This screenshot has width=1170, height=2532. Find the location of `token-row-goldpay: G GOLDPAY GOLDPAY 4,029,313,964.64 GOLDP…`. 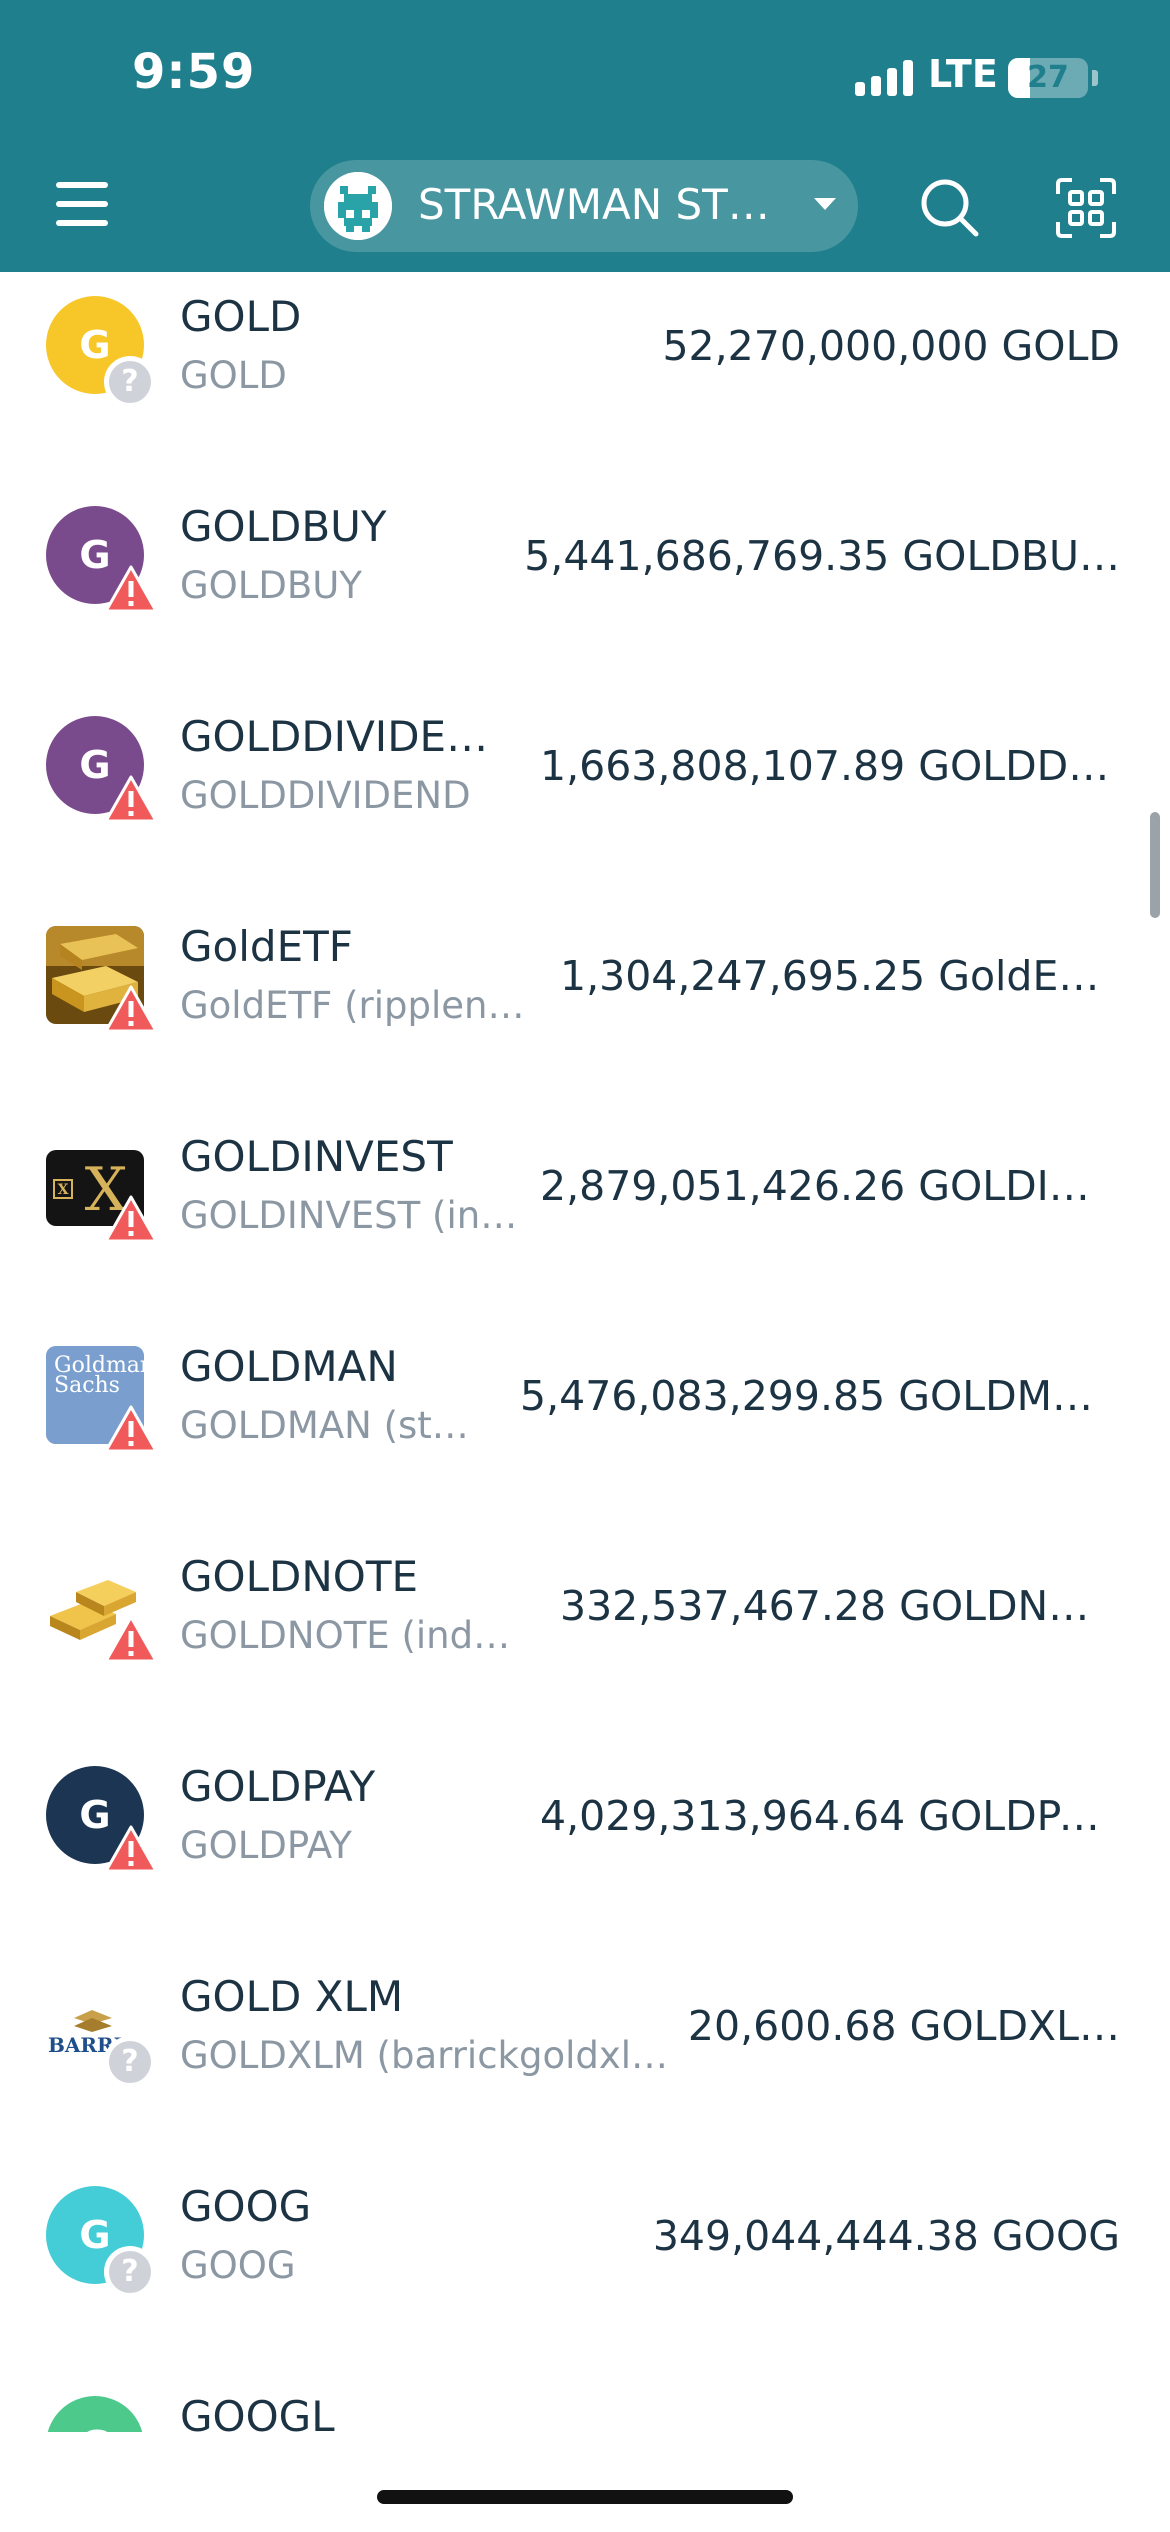

token-row-goldpay: G GOLDPAY GOLDPAY 4,029,313,964.64 GOLDP… is located at coordinates (585, 1847).